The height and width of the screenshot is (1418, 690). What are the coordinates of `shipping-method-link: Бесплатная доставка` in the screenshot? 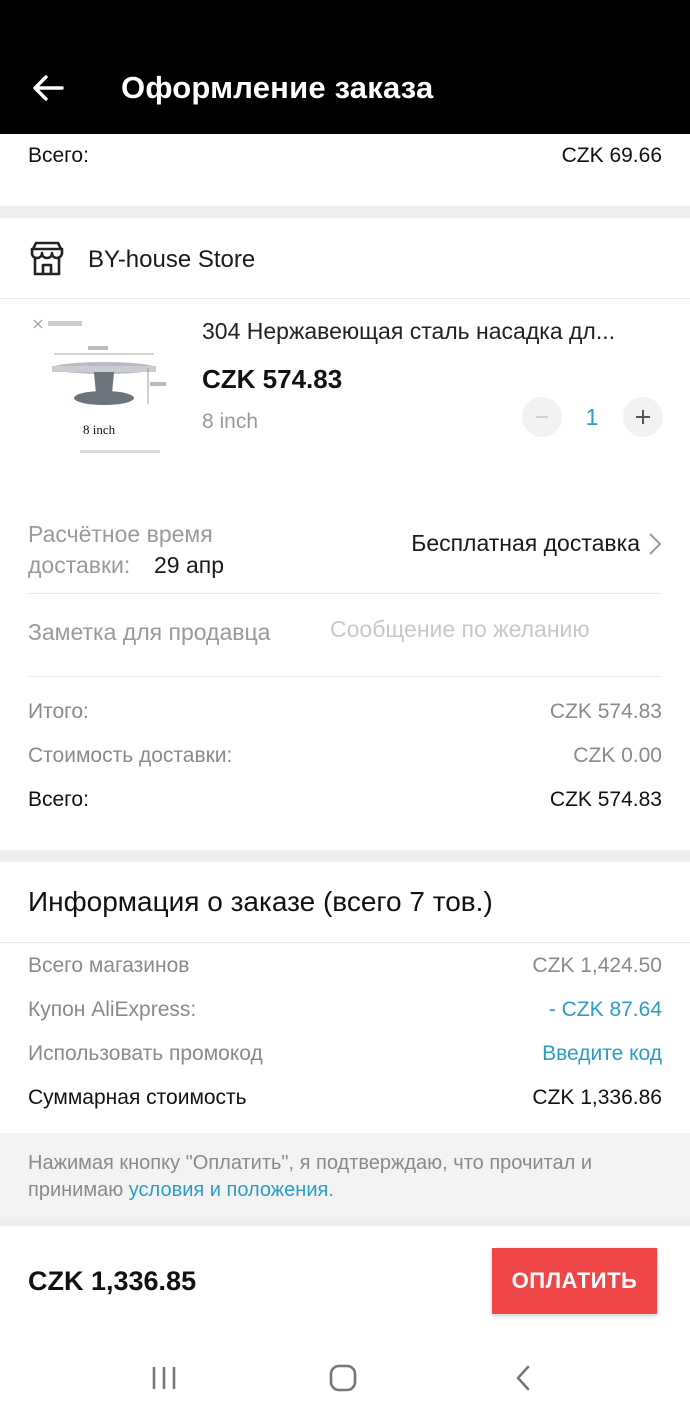 It's located at (536, 543).